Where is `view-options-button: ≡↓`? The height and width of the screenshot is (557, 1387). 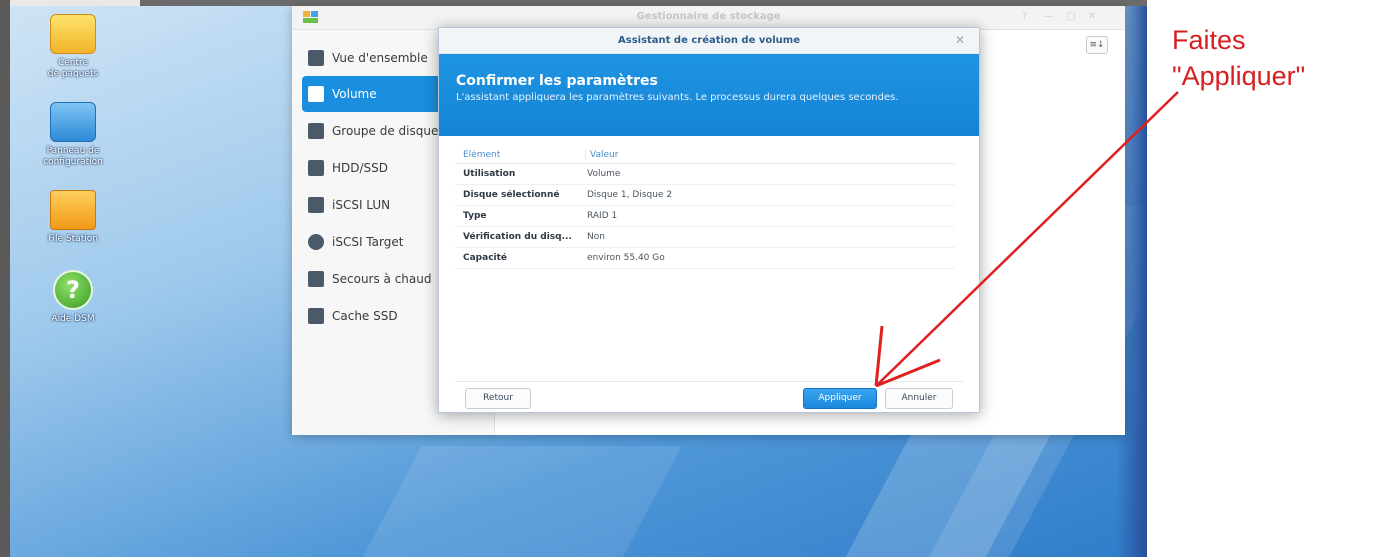 view-options-button: ≡↓ is located at coordinates (1097, 45).